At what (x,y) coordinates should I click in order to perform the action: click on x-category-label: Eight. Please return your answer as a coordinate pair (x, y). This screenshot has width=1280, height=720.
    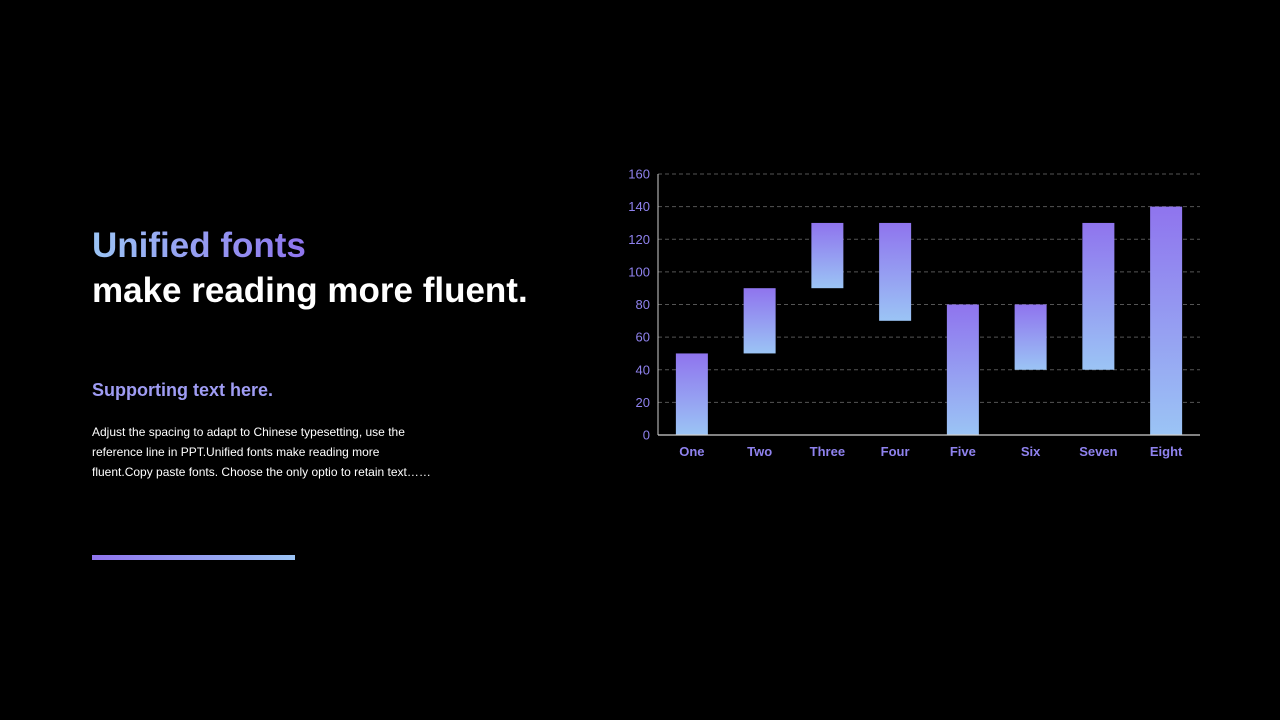
    Looking at the image, I should click on (1166, 451).